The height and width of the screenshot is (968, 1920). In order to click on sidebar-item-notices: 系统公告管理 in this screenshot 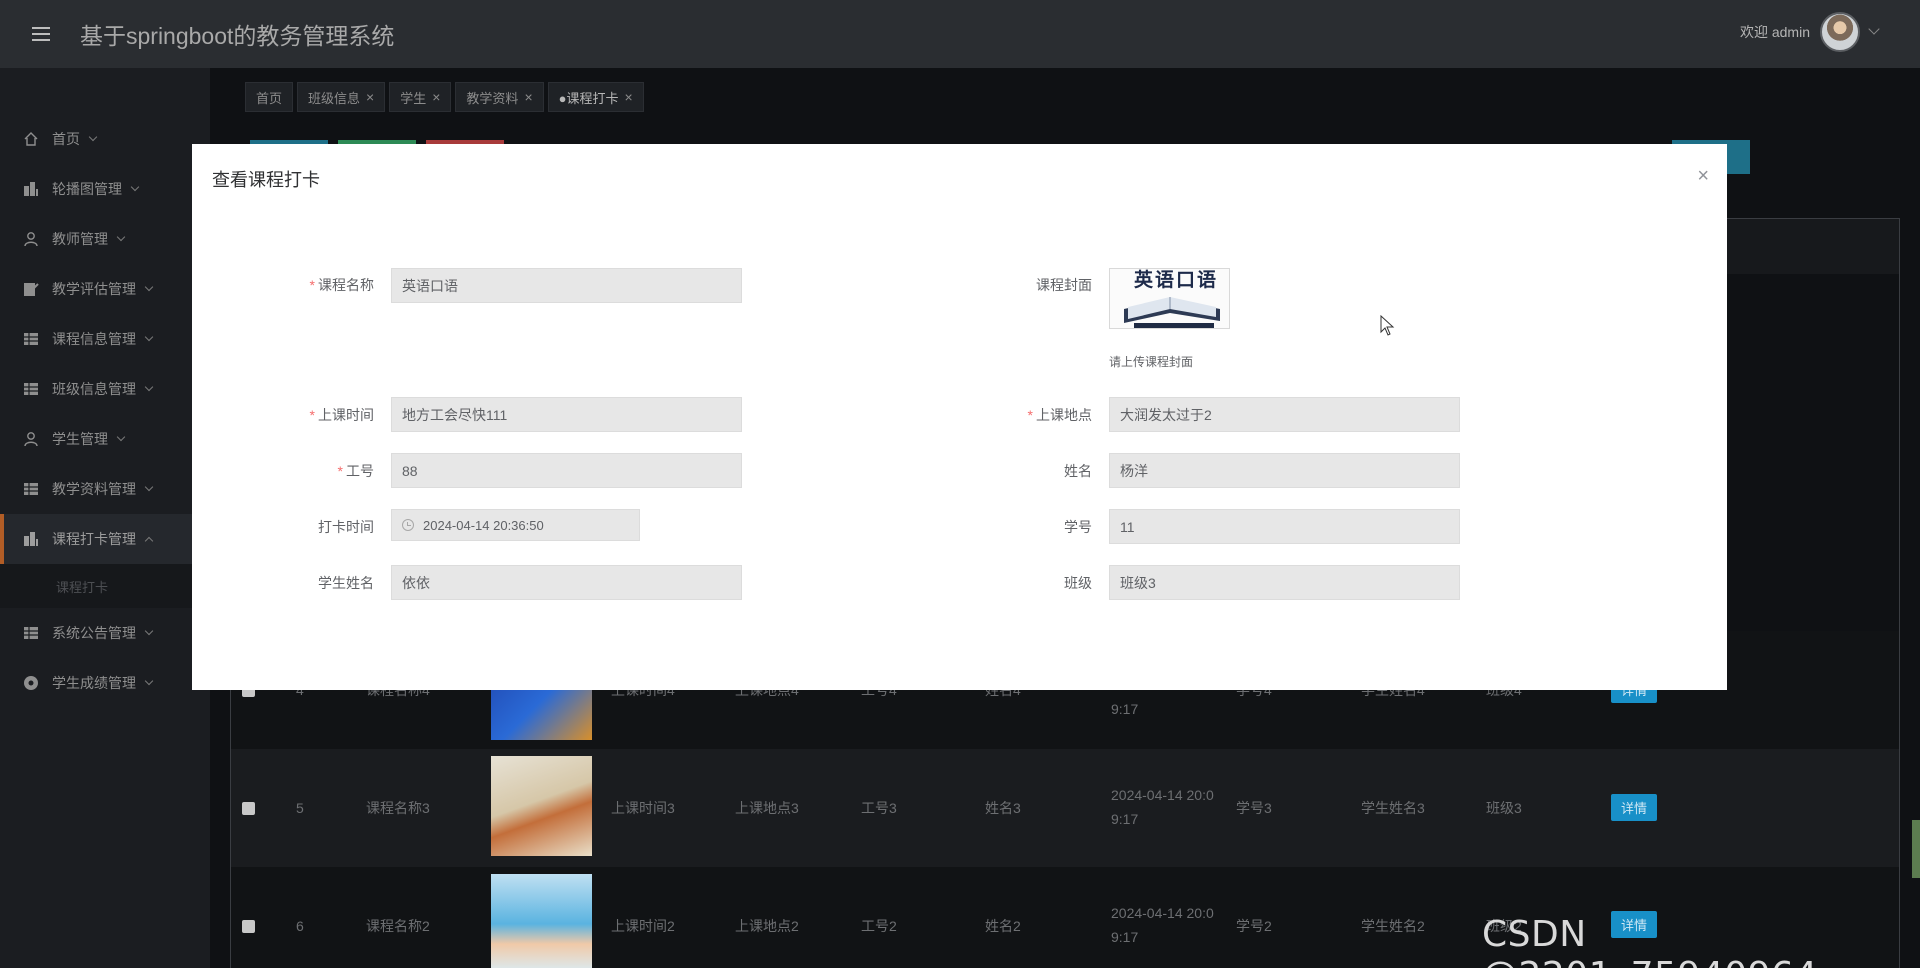, I will do `click(105, 633)`.